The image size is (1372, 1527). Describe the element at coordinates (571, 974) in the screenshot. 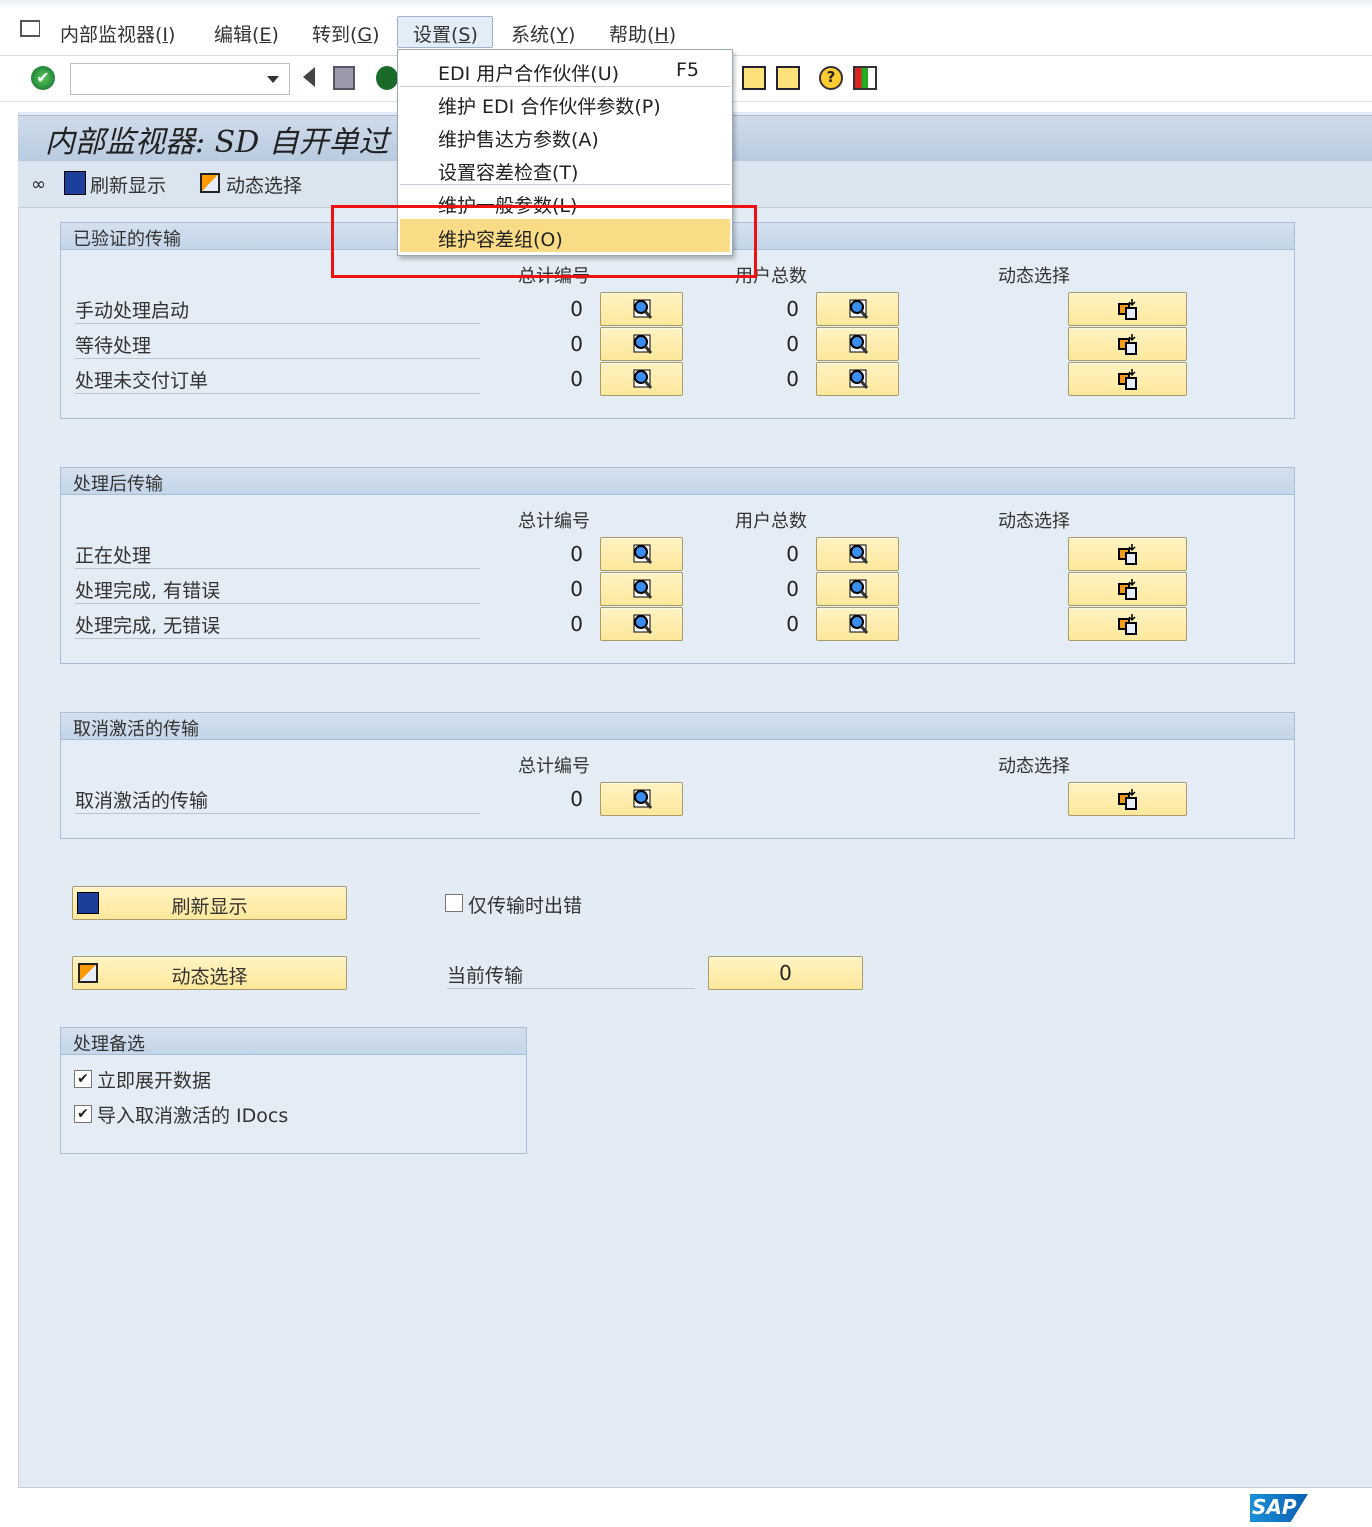

I see `current-transfers-label: 当前传输` at that location.